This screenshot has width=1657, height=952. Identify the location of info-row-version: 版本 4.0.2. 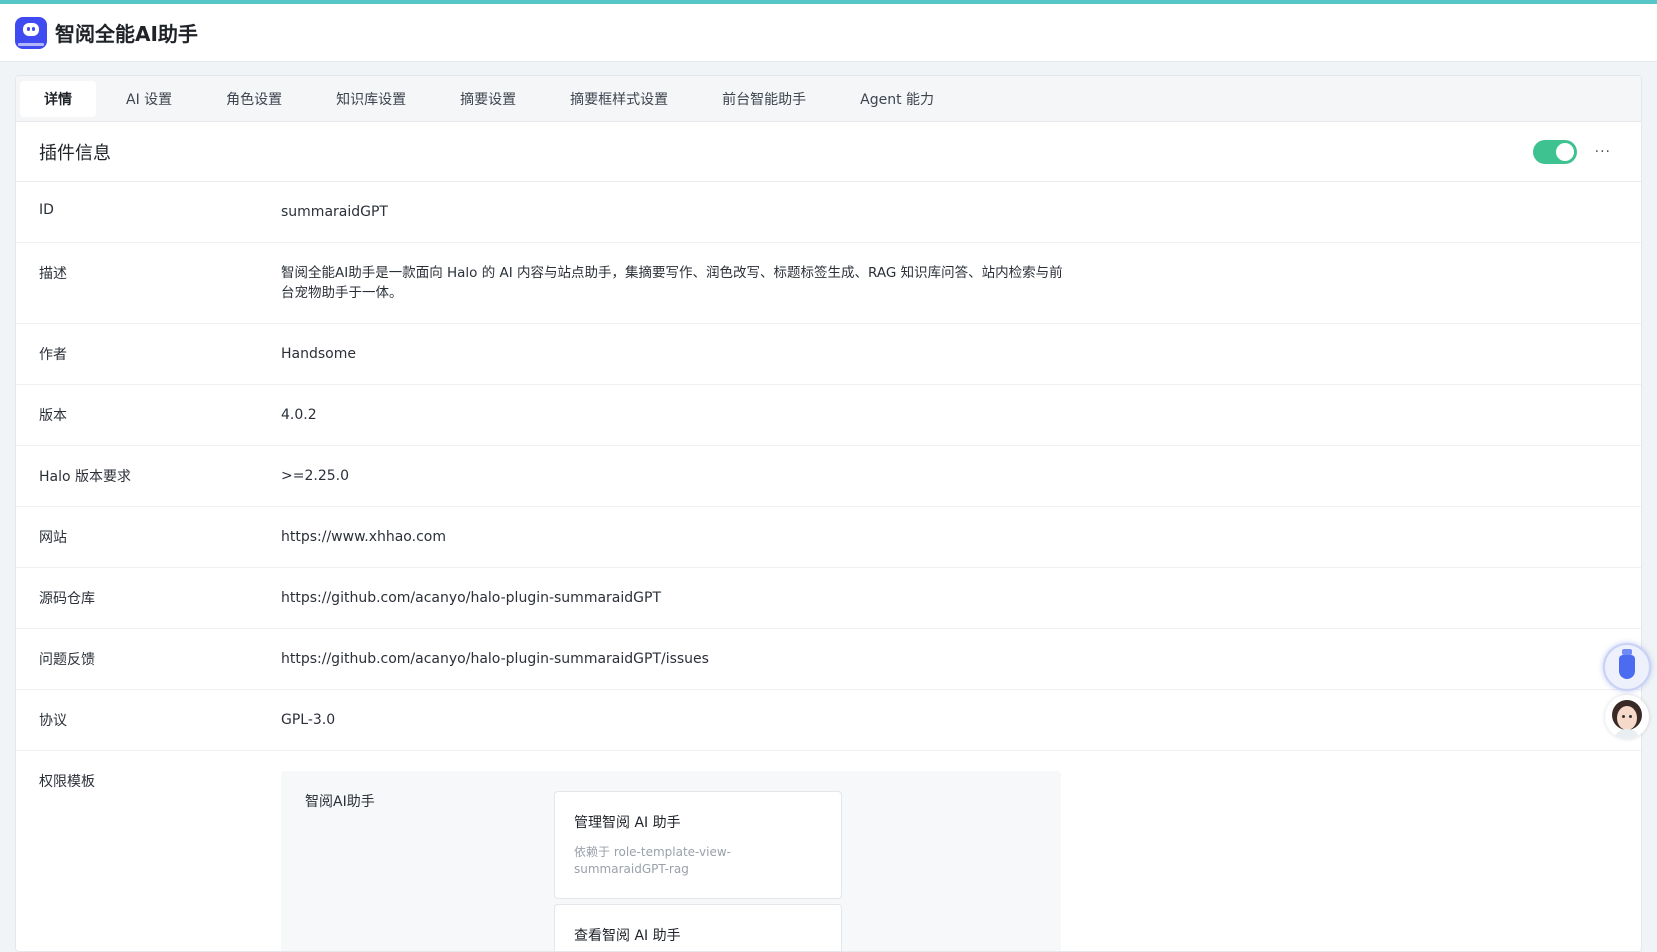
(828, 415).